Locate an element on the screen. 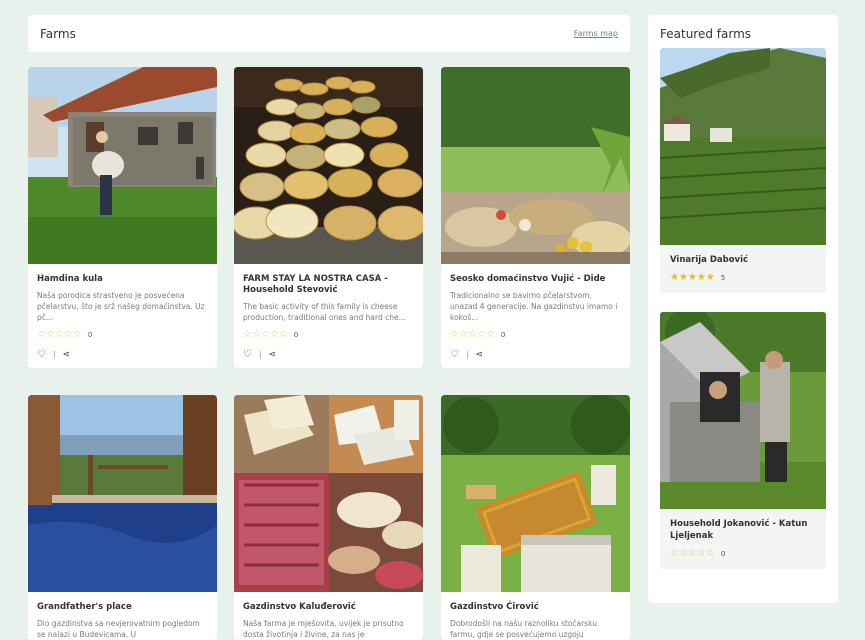 The image size is (865, 640). farms-header: Farms Farms map is located at coordinates (329, 33).